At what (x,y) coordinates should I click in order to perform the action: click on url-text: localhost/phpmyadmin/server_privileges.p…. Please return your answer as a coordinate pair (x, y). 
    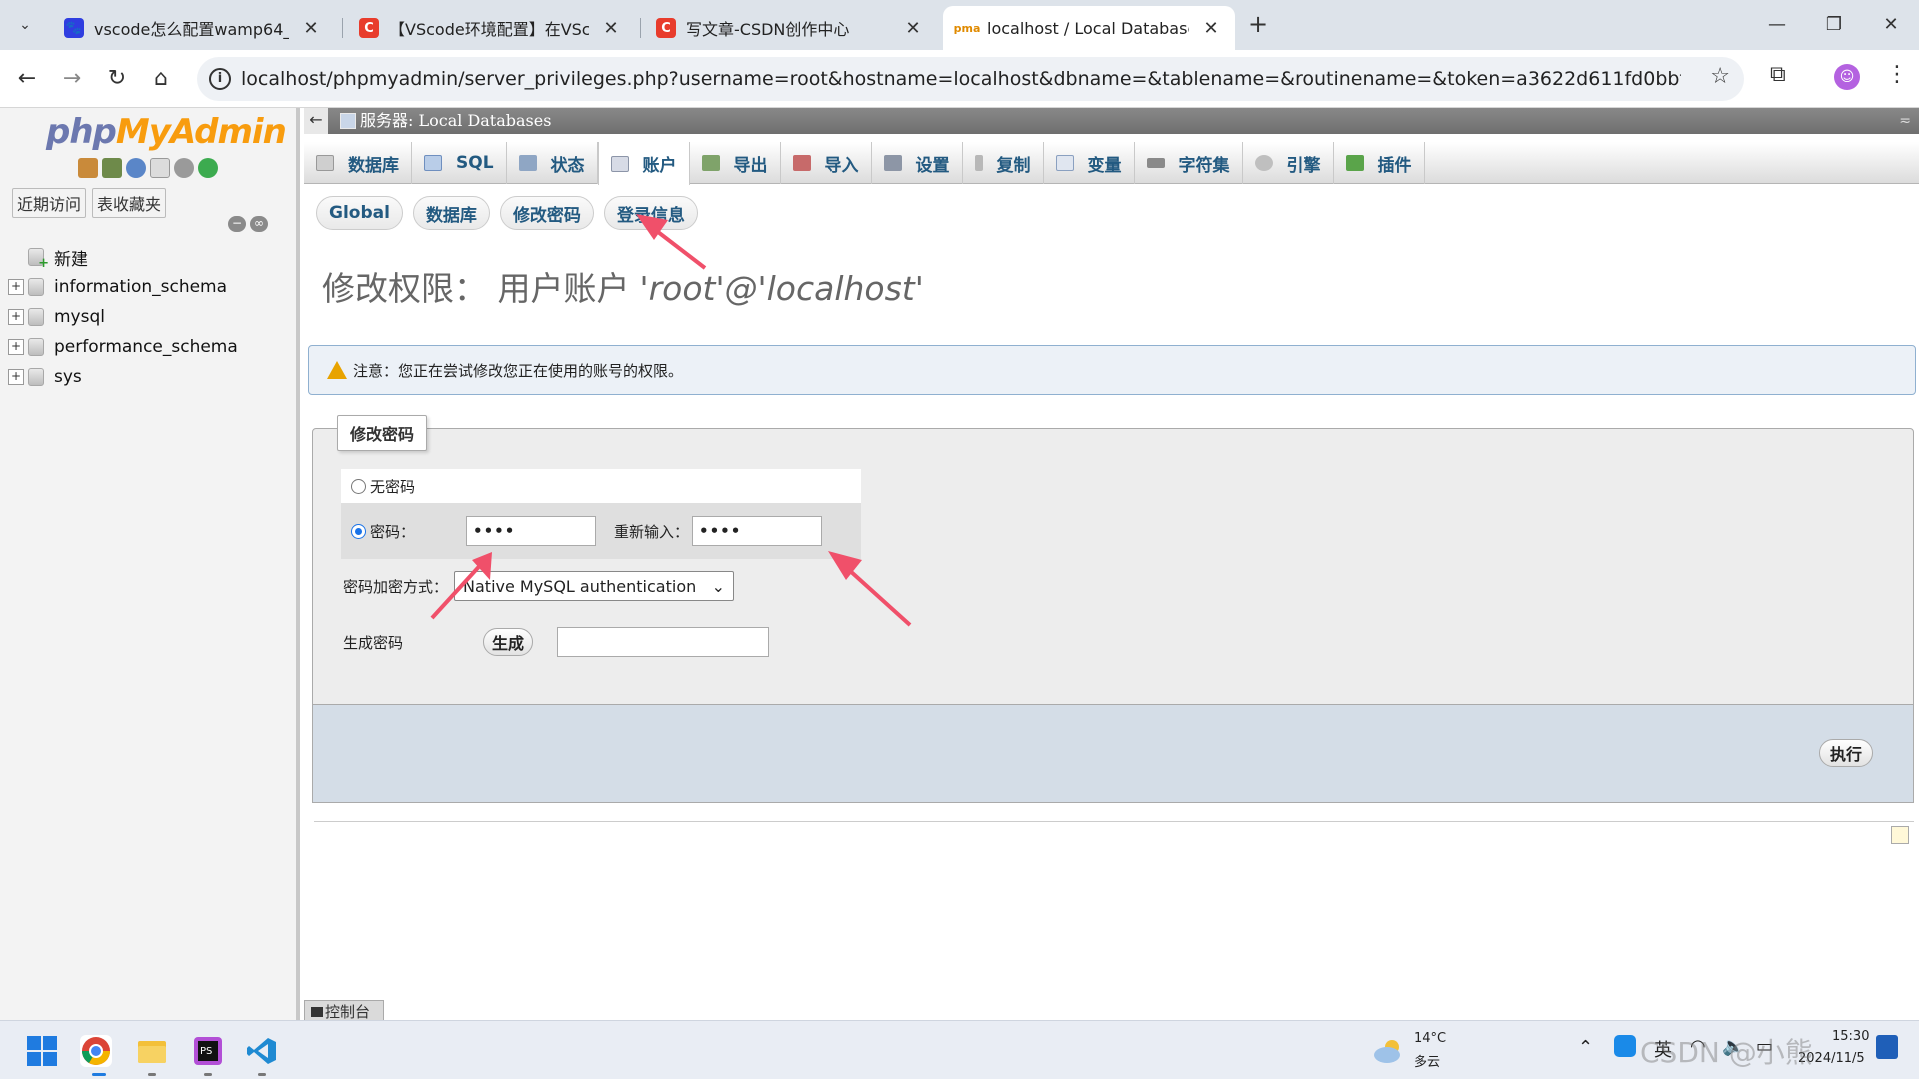
    Looking at the image, I should click on (961, 79).